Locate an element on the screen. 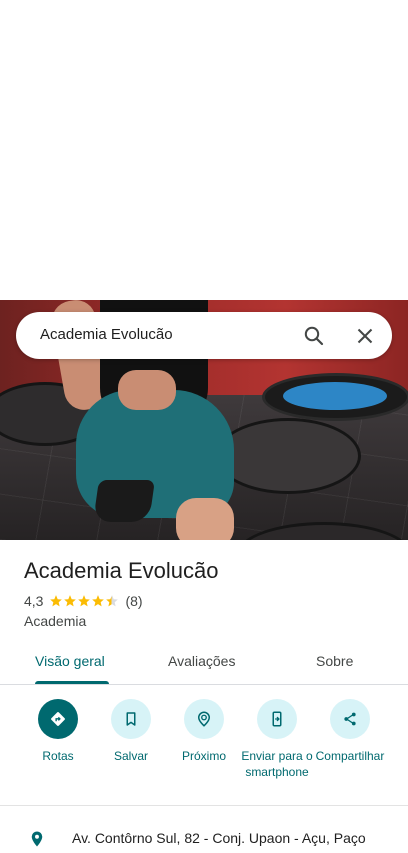 The height and width of the screenshot is (853, 408). share-label: Compartilhar is located at coordinates (350, 756).